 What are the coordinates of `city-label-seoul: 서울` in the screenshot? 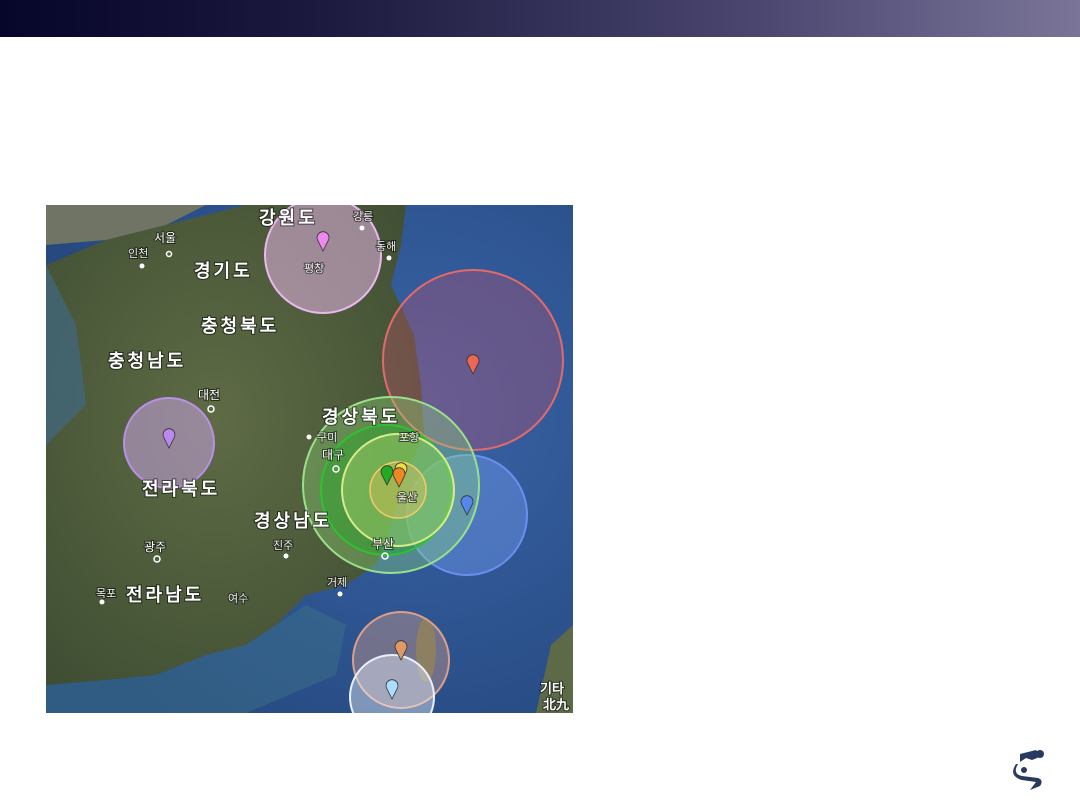 It's located at (165, 238).